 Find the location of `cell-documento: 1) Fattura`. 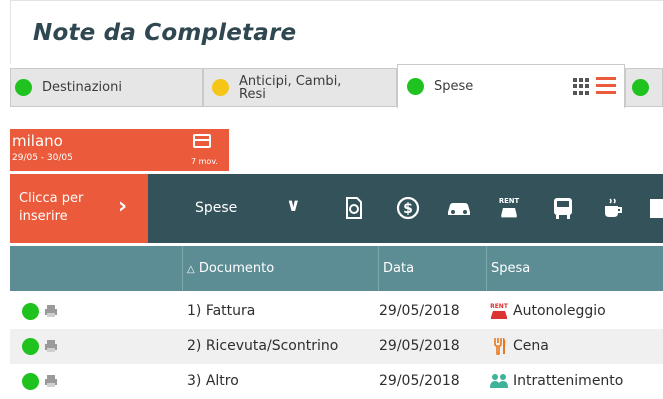

cell-documento: 1) Fattura is located at coordinates (221, 311).